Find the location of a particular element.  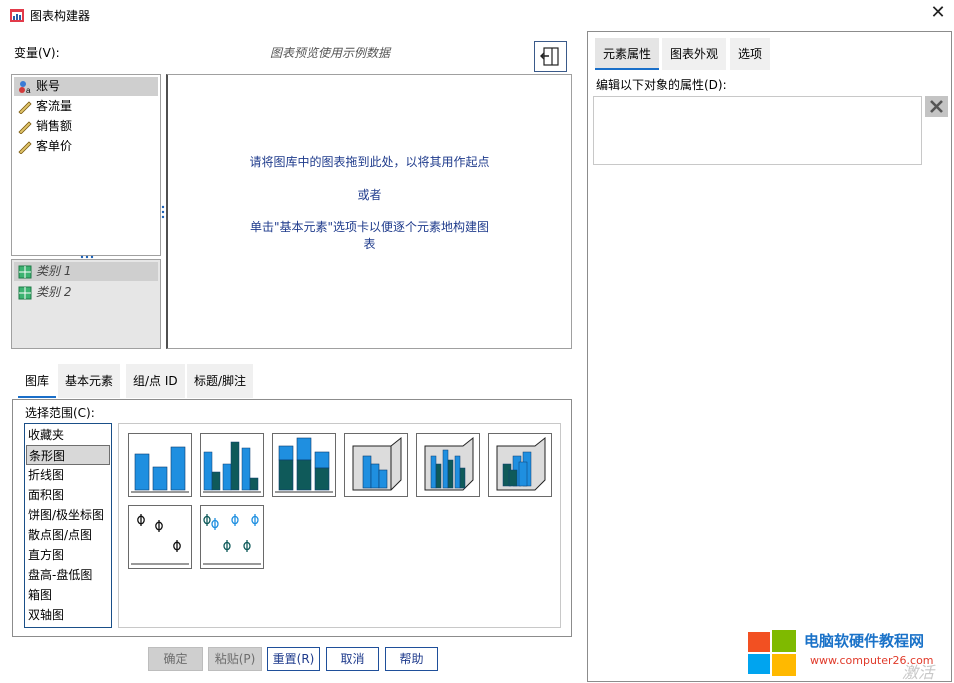

canvas-message-line3-cont: 表 is located at coordinates (369, 244).